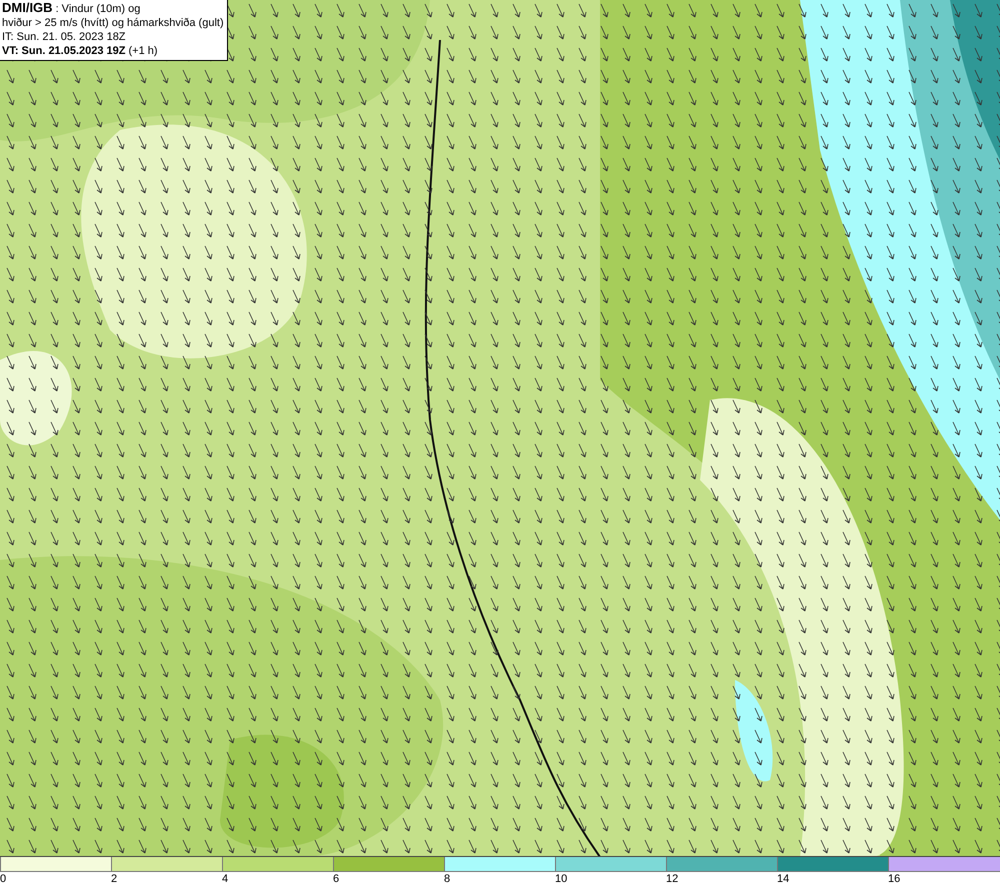  I want to click on scale-label: 14, so click(783, 879).